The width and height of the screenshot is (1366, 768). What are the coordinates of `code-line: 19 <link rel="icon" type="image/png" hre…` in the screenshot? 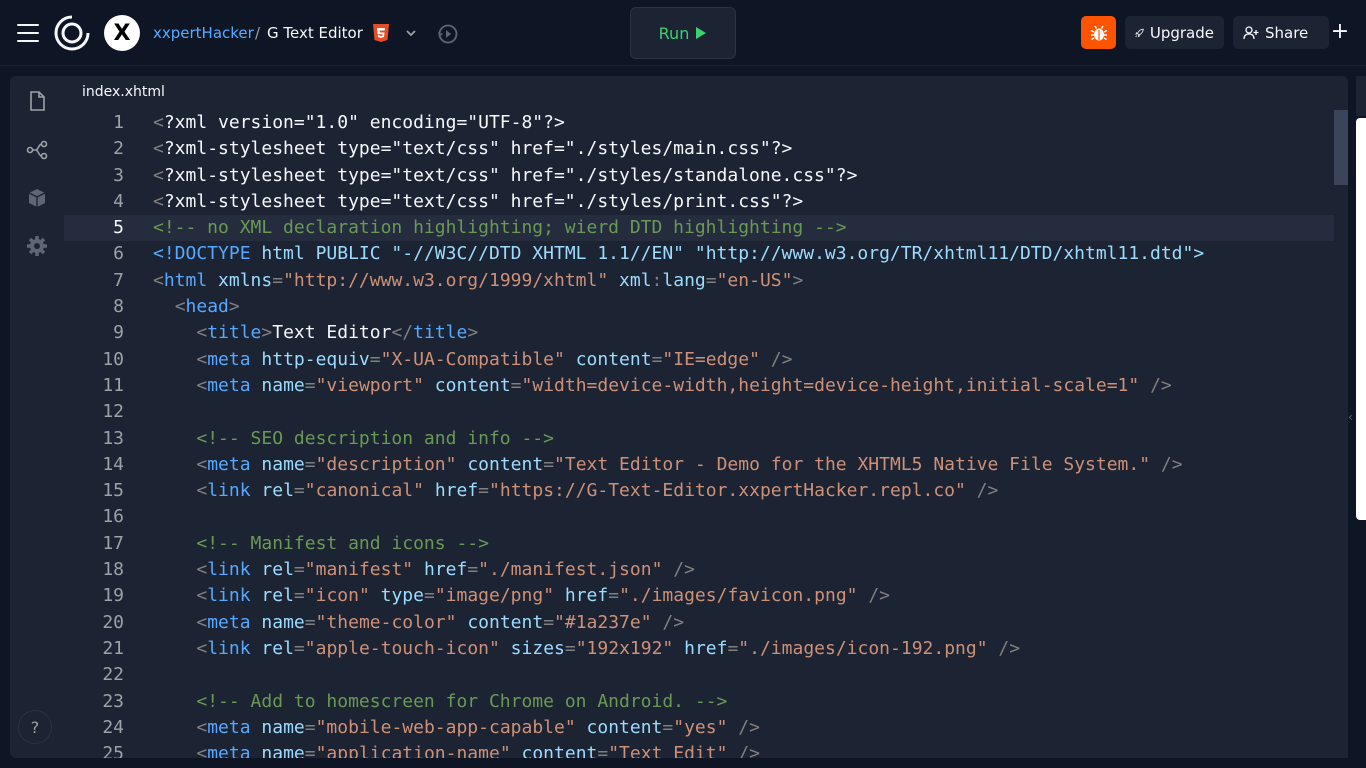 It's located at (699, 596).